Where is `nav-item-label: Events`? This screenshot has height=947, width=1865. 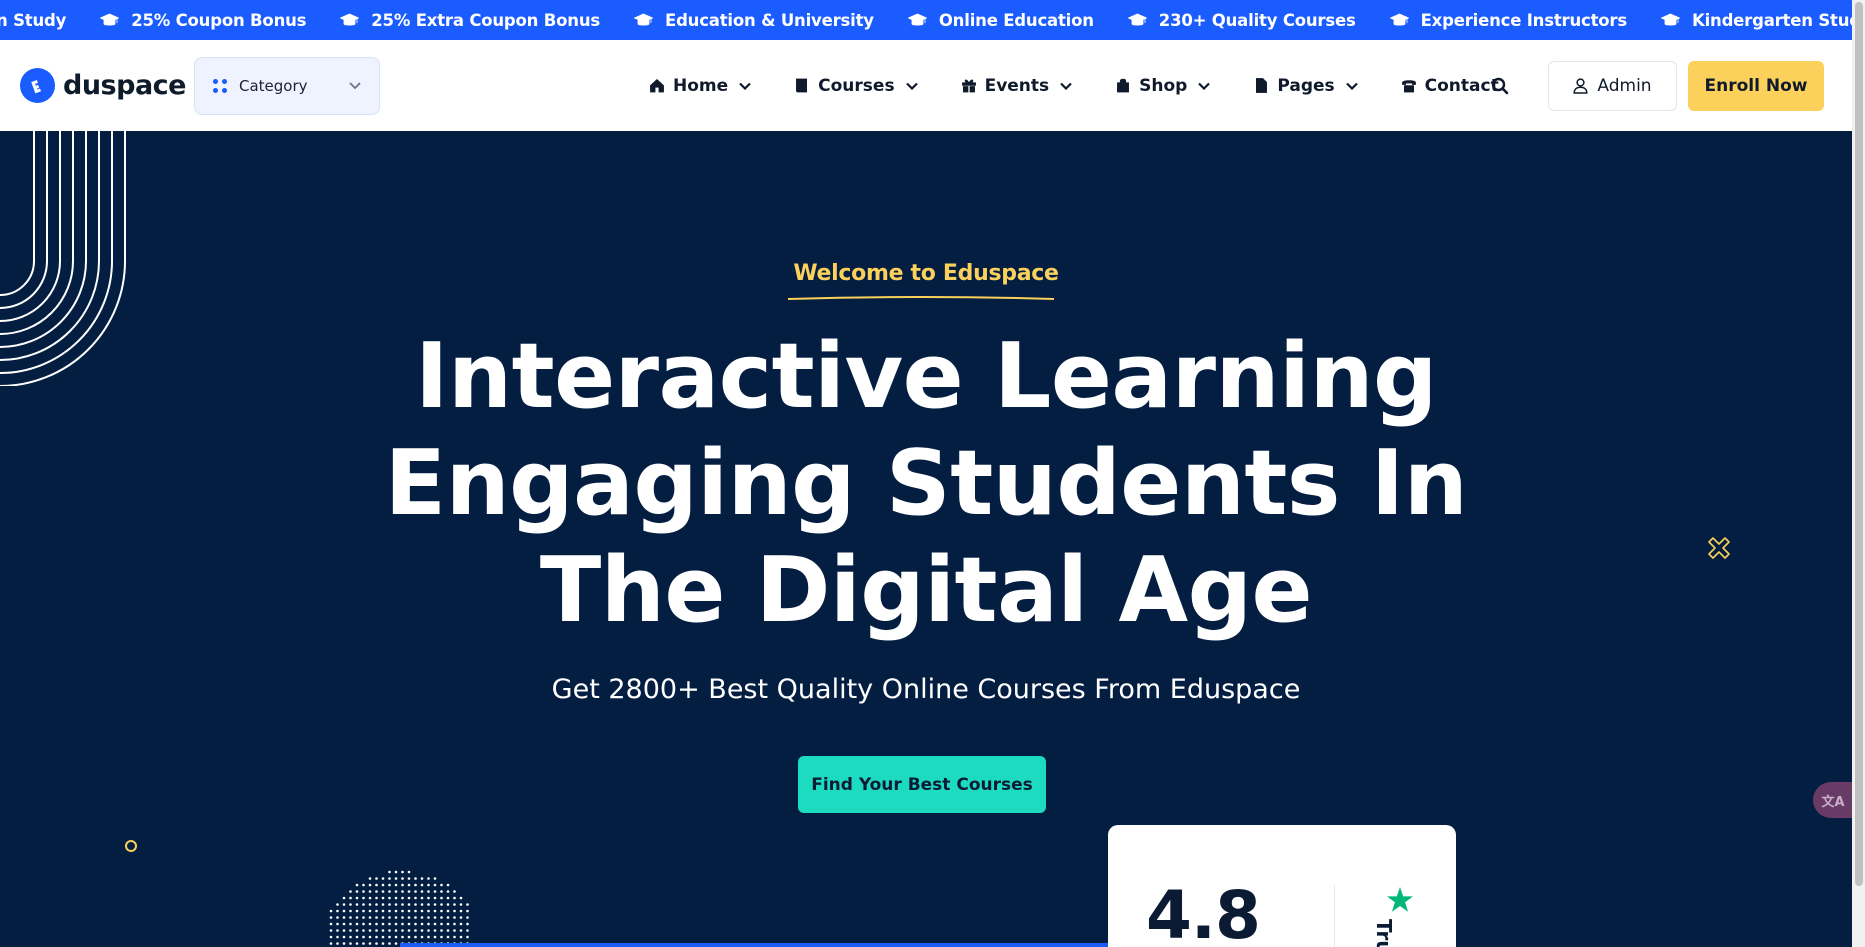
nav-item-label: Events is located at coordinates (1017, 85).